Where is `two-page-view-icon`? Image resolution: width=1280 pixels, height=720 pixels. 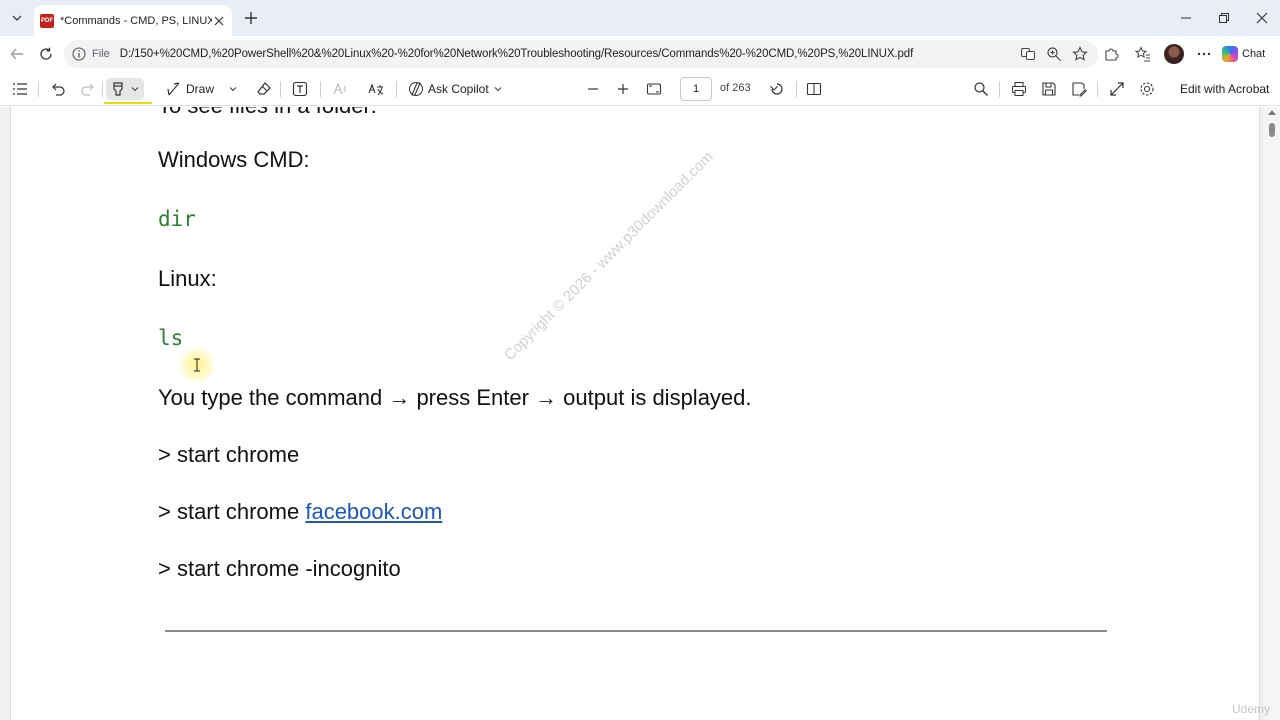 two-page-view-icon is located at coordinates (814, 89).